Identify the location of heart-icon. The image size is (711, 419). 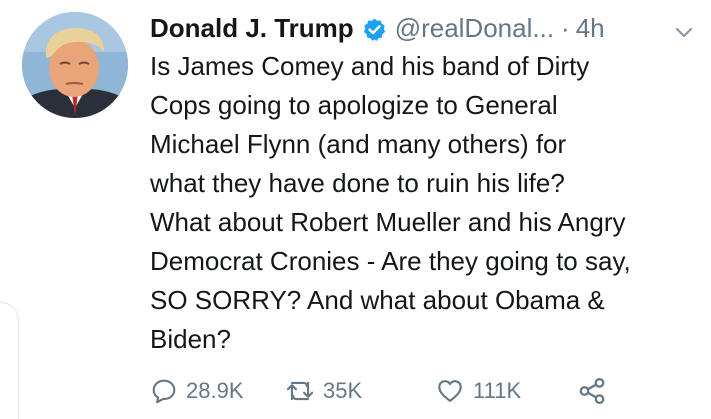
(450, 391).